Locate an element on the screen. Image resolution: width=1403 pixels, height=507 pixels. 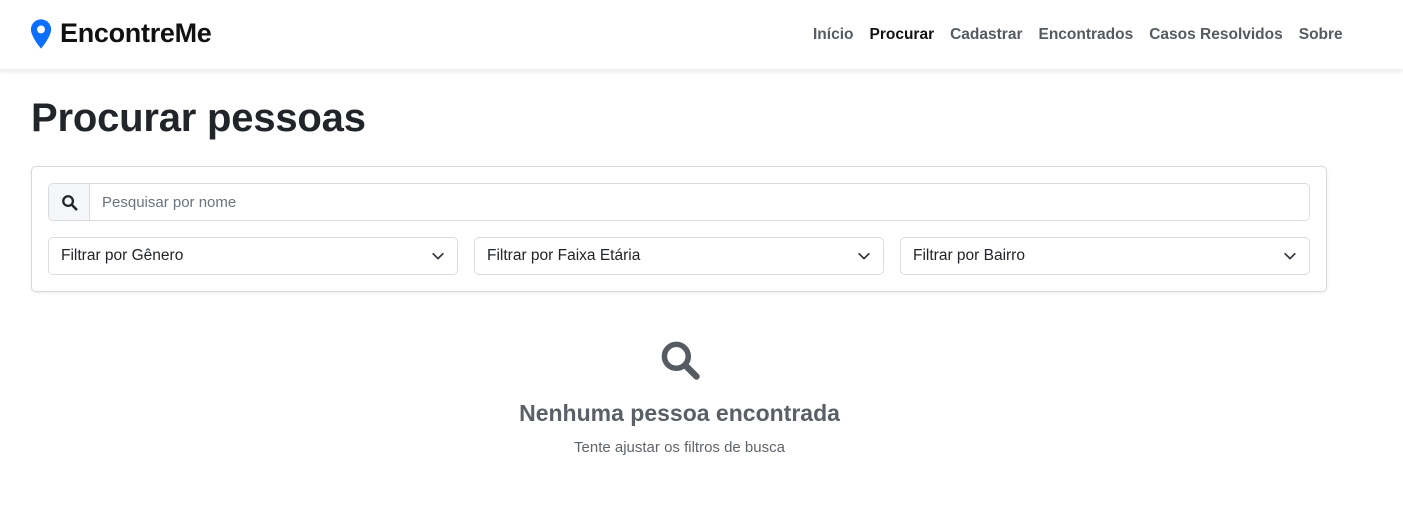
empty-state-subtitle: Tente ajustar os filtros de busca is located at coordinates (679, 447).